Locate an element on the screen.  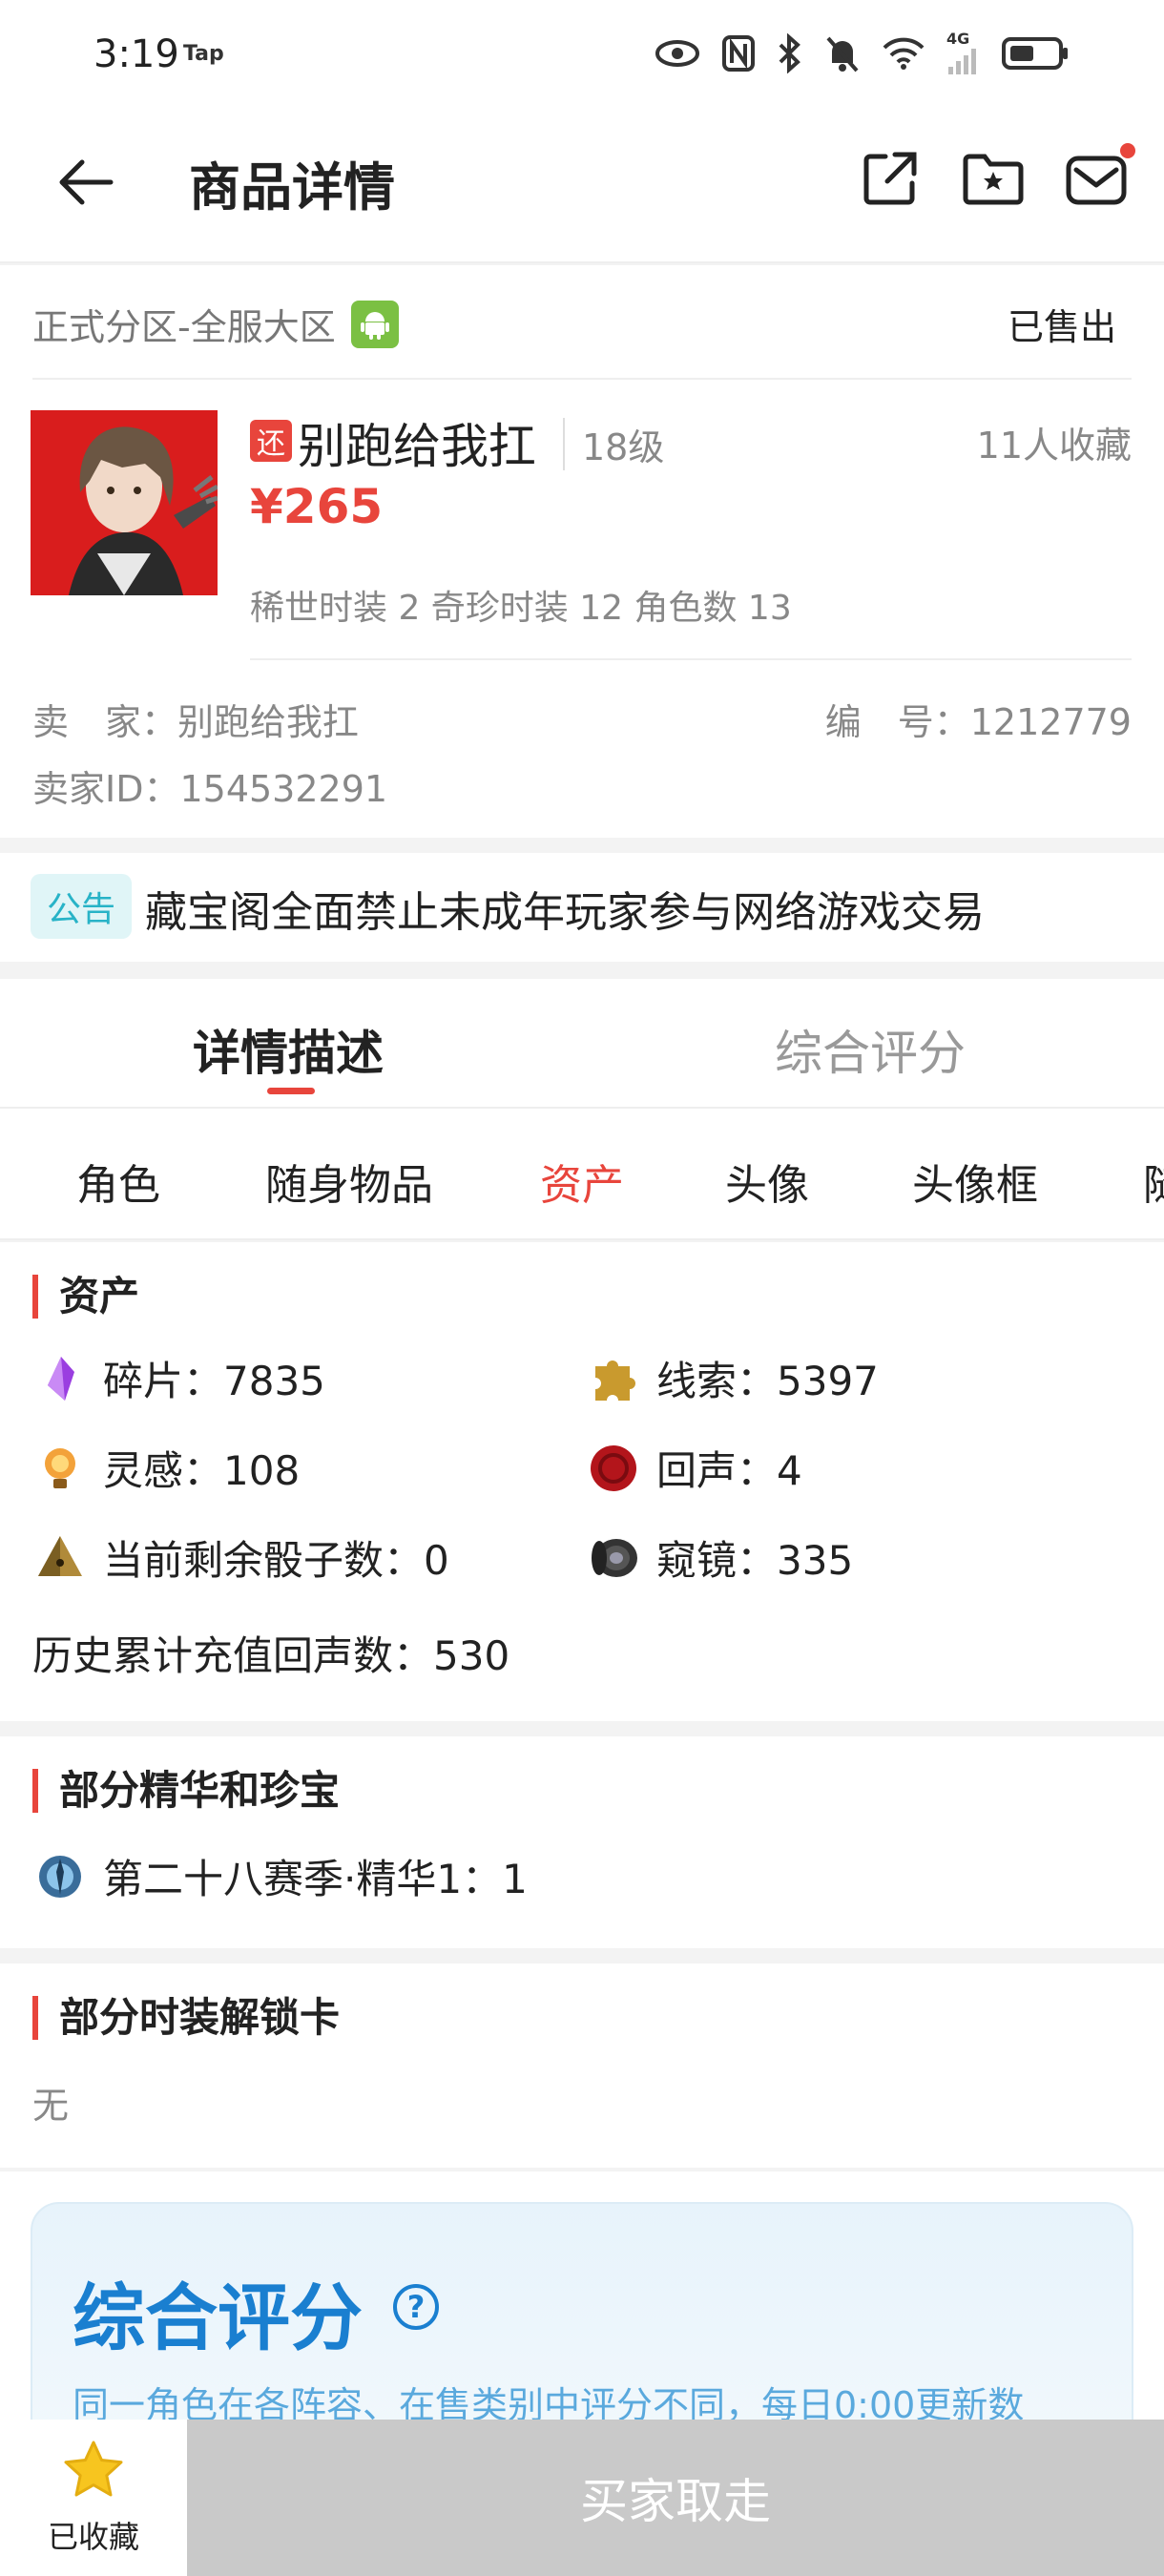
category-tabs: 角色 随身物品 资产 头像 头像框 随 is located at coordinates (582, 1174).